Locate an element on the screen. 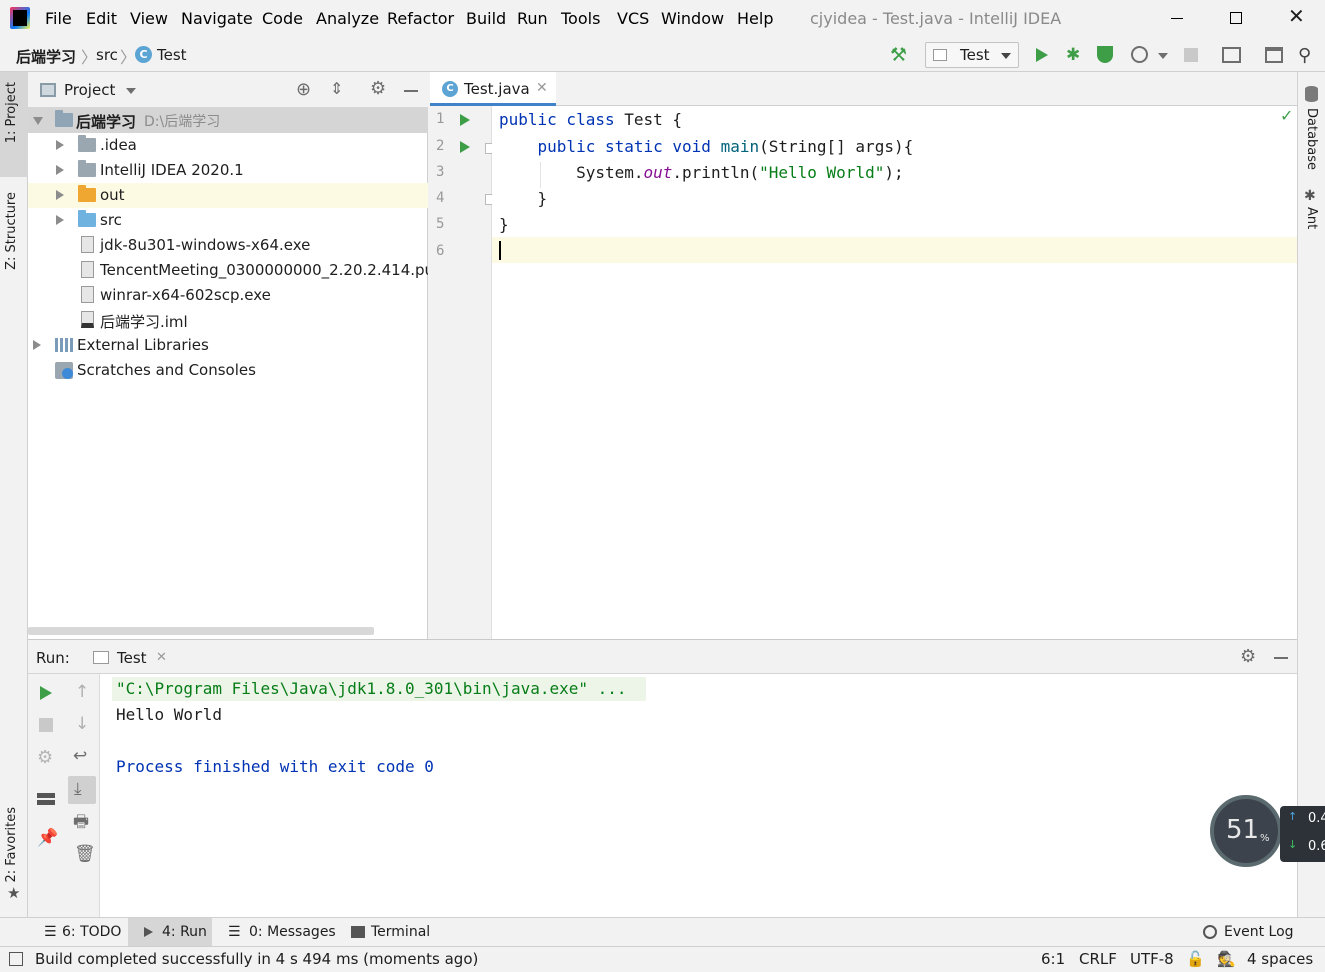  tool-tab-structure: Z: Structure is located at coordinates (11, 231).